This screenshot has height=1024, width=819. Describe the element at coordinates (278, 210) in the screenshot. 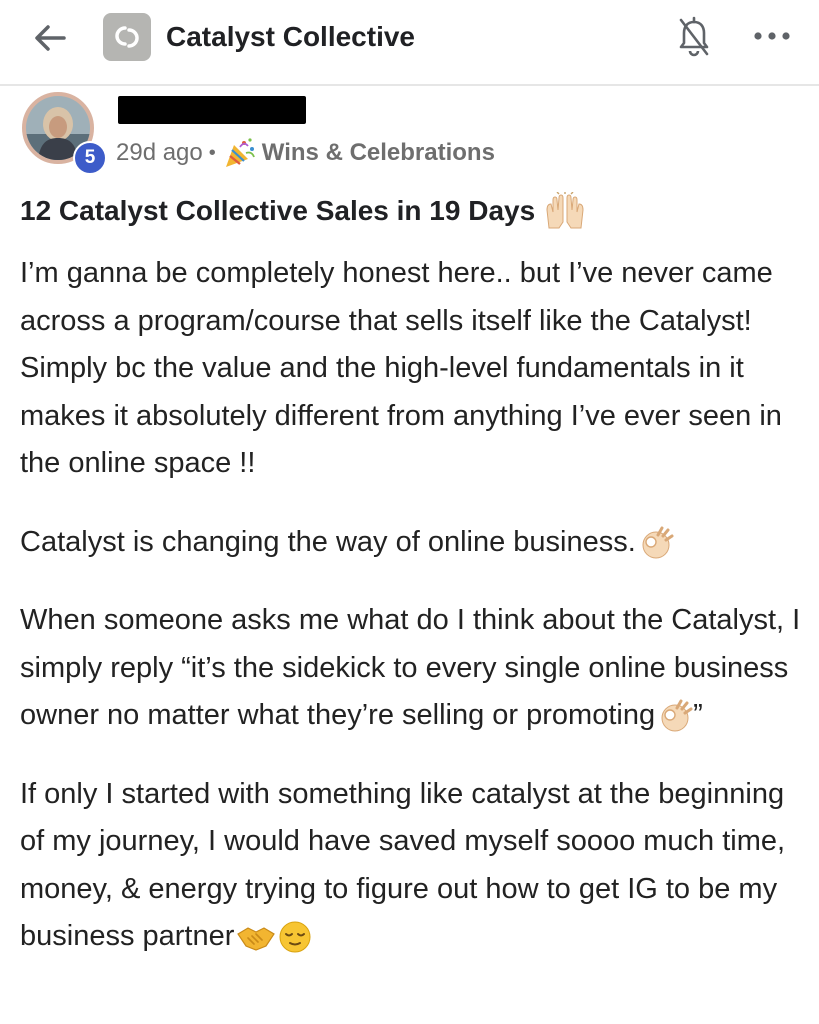

I see `post-title-text: 12 Catalyst Collective Sales in 19 Days` at that location.